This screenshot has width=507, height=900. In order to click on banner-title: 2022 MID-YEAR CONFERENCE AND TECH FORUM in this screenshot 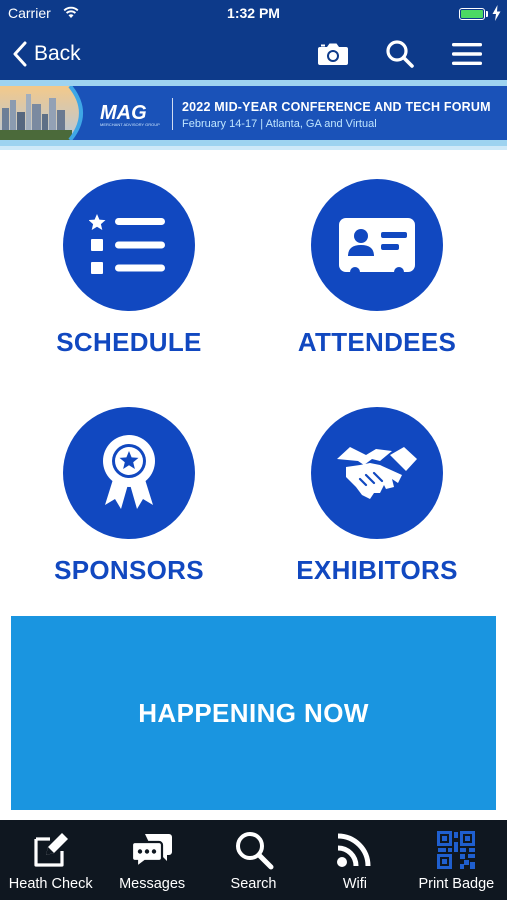, I will do `click(336, 107)`.